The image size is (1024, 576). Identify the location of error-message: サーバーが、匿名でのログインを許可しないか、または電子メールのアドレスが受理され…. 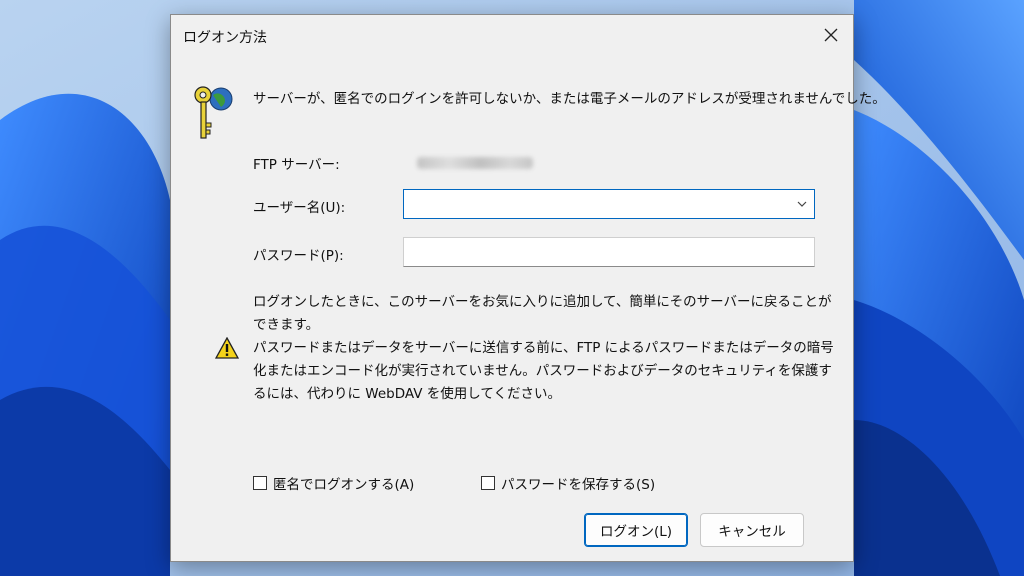
(569, 99).